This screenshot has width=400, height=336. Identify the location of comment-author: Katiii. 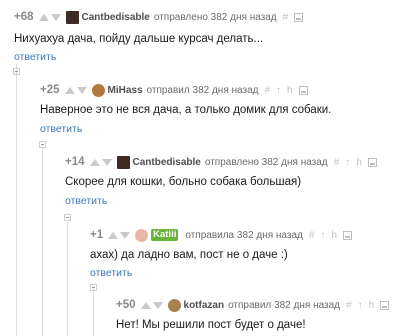
(165, 235).